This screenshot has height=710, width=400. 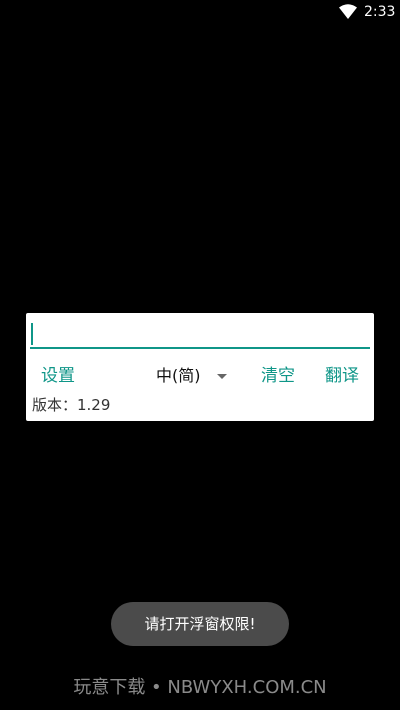 I want to click on floating-translate-panel: 设置 中(简) 清空 翻译 版本：1.29, so click(x=200, y=367).